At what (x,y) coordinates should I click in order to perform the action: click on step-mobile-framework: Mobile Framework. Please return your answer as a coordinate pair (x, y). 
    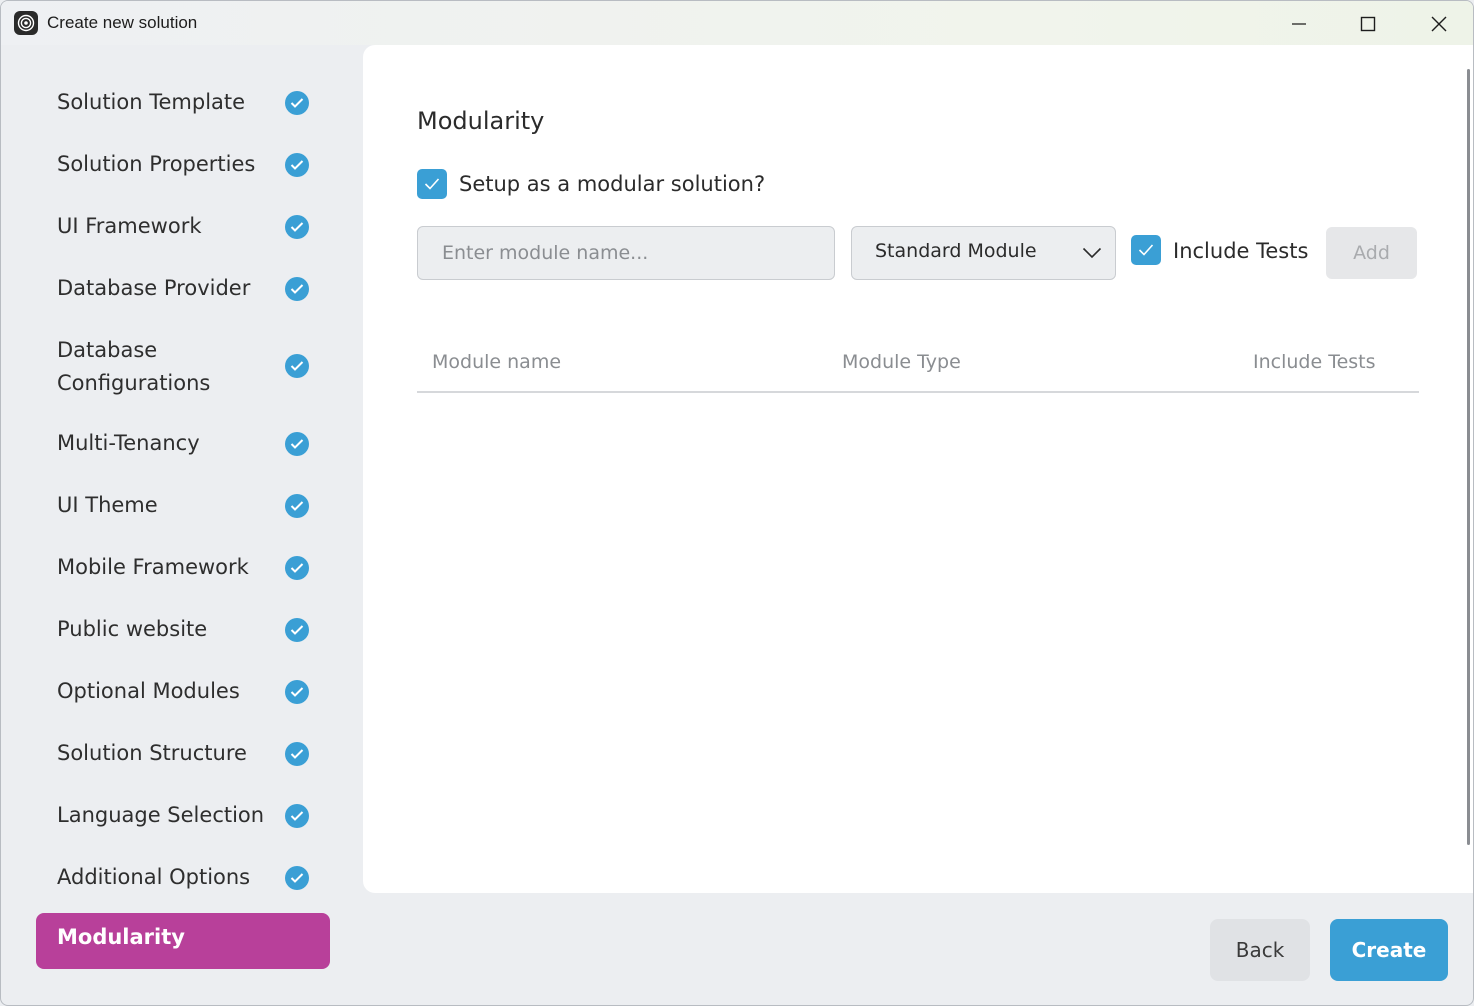
    Looking at the image, I should click on (187, 567).